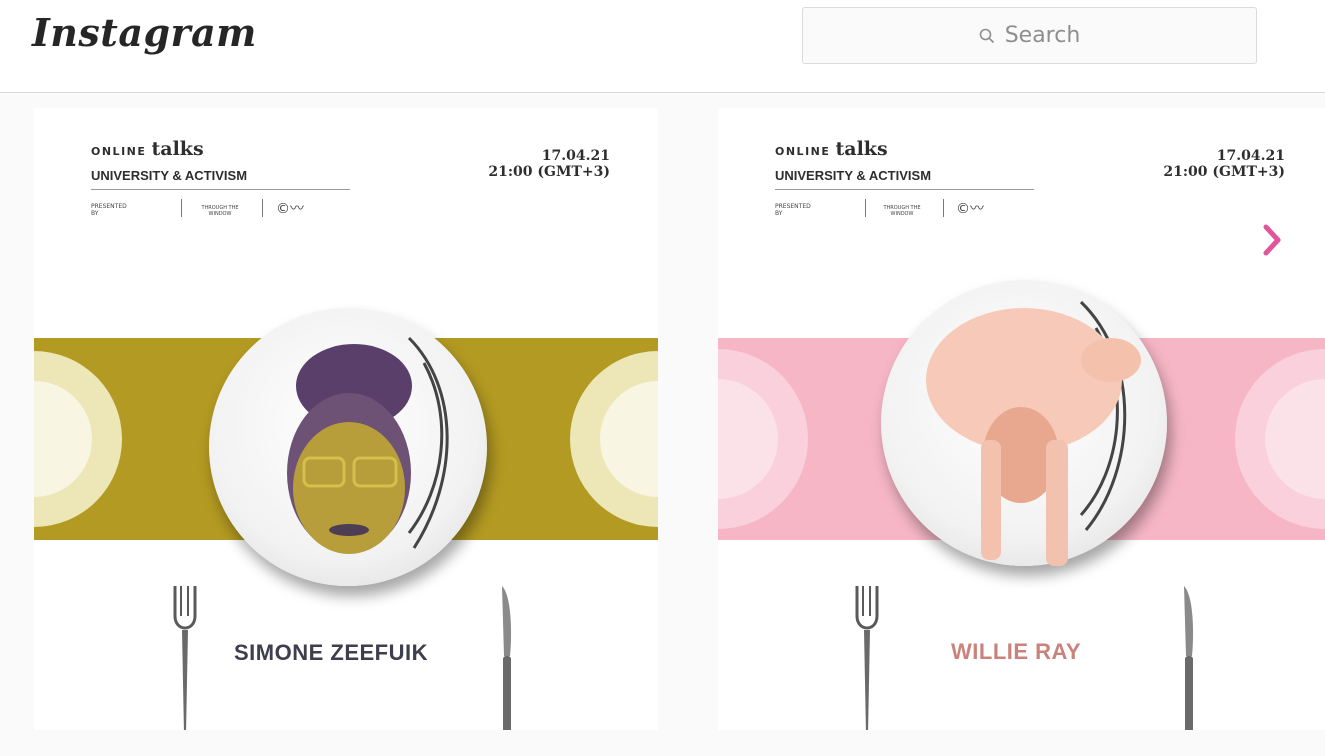  I want to click on search-input: Search, so click(1029, 35).